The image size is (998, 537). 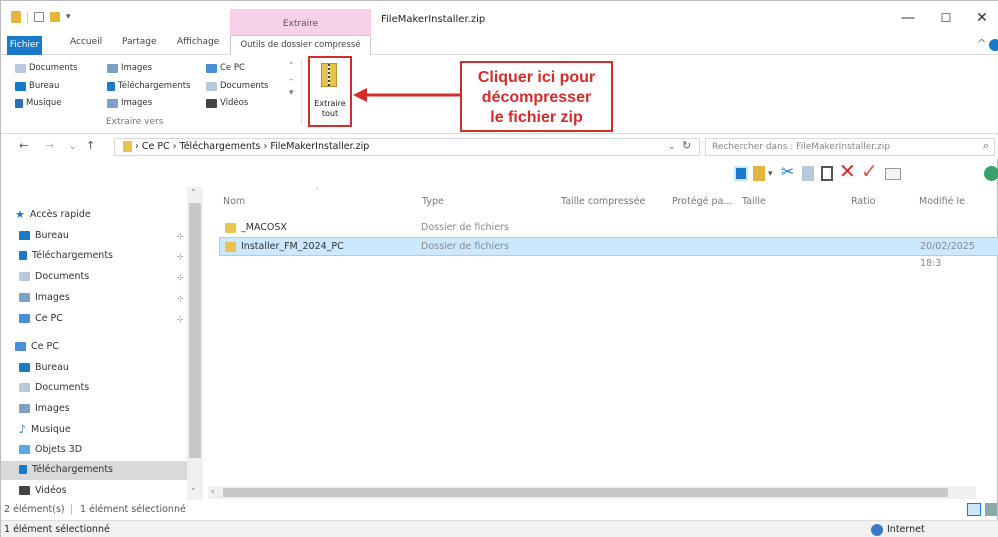 What do you see at coordinates (585, 492) in the screenshot?
I see `file-list-hscroll-thumb` at bounding box center [585, 492].